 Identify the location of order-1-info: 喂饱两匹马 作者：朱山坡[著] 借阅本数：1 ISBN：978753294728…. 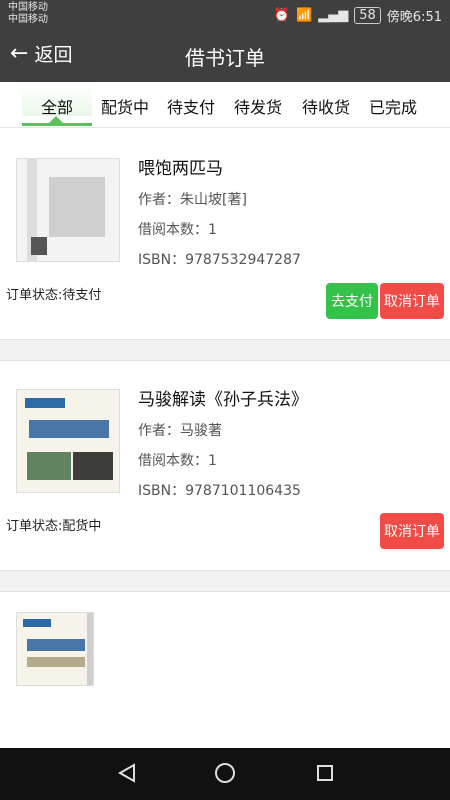
(219, 211).